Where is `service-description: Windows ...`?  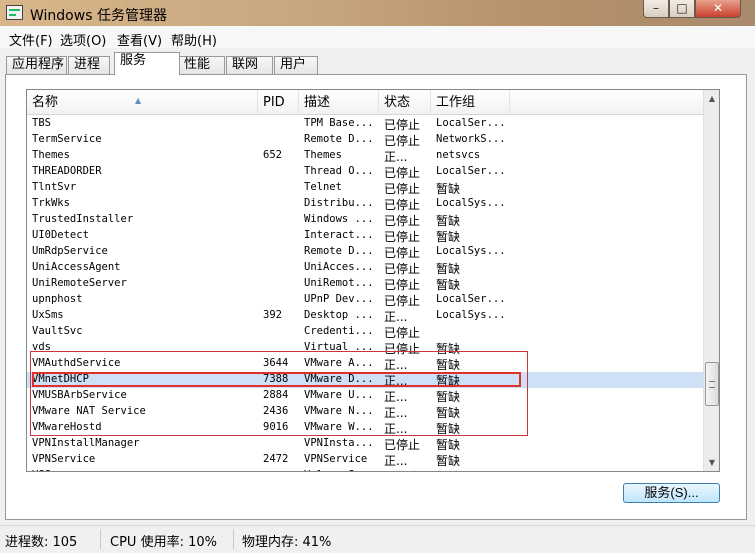
service-description: Windows ... is located at coordinates (339, 219).